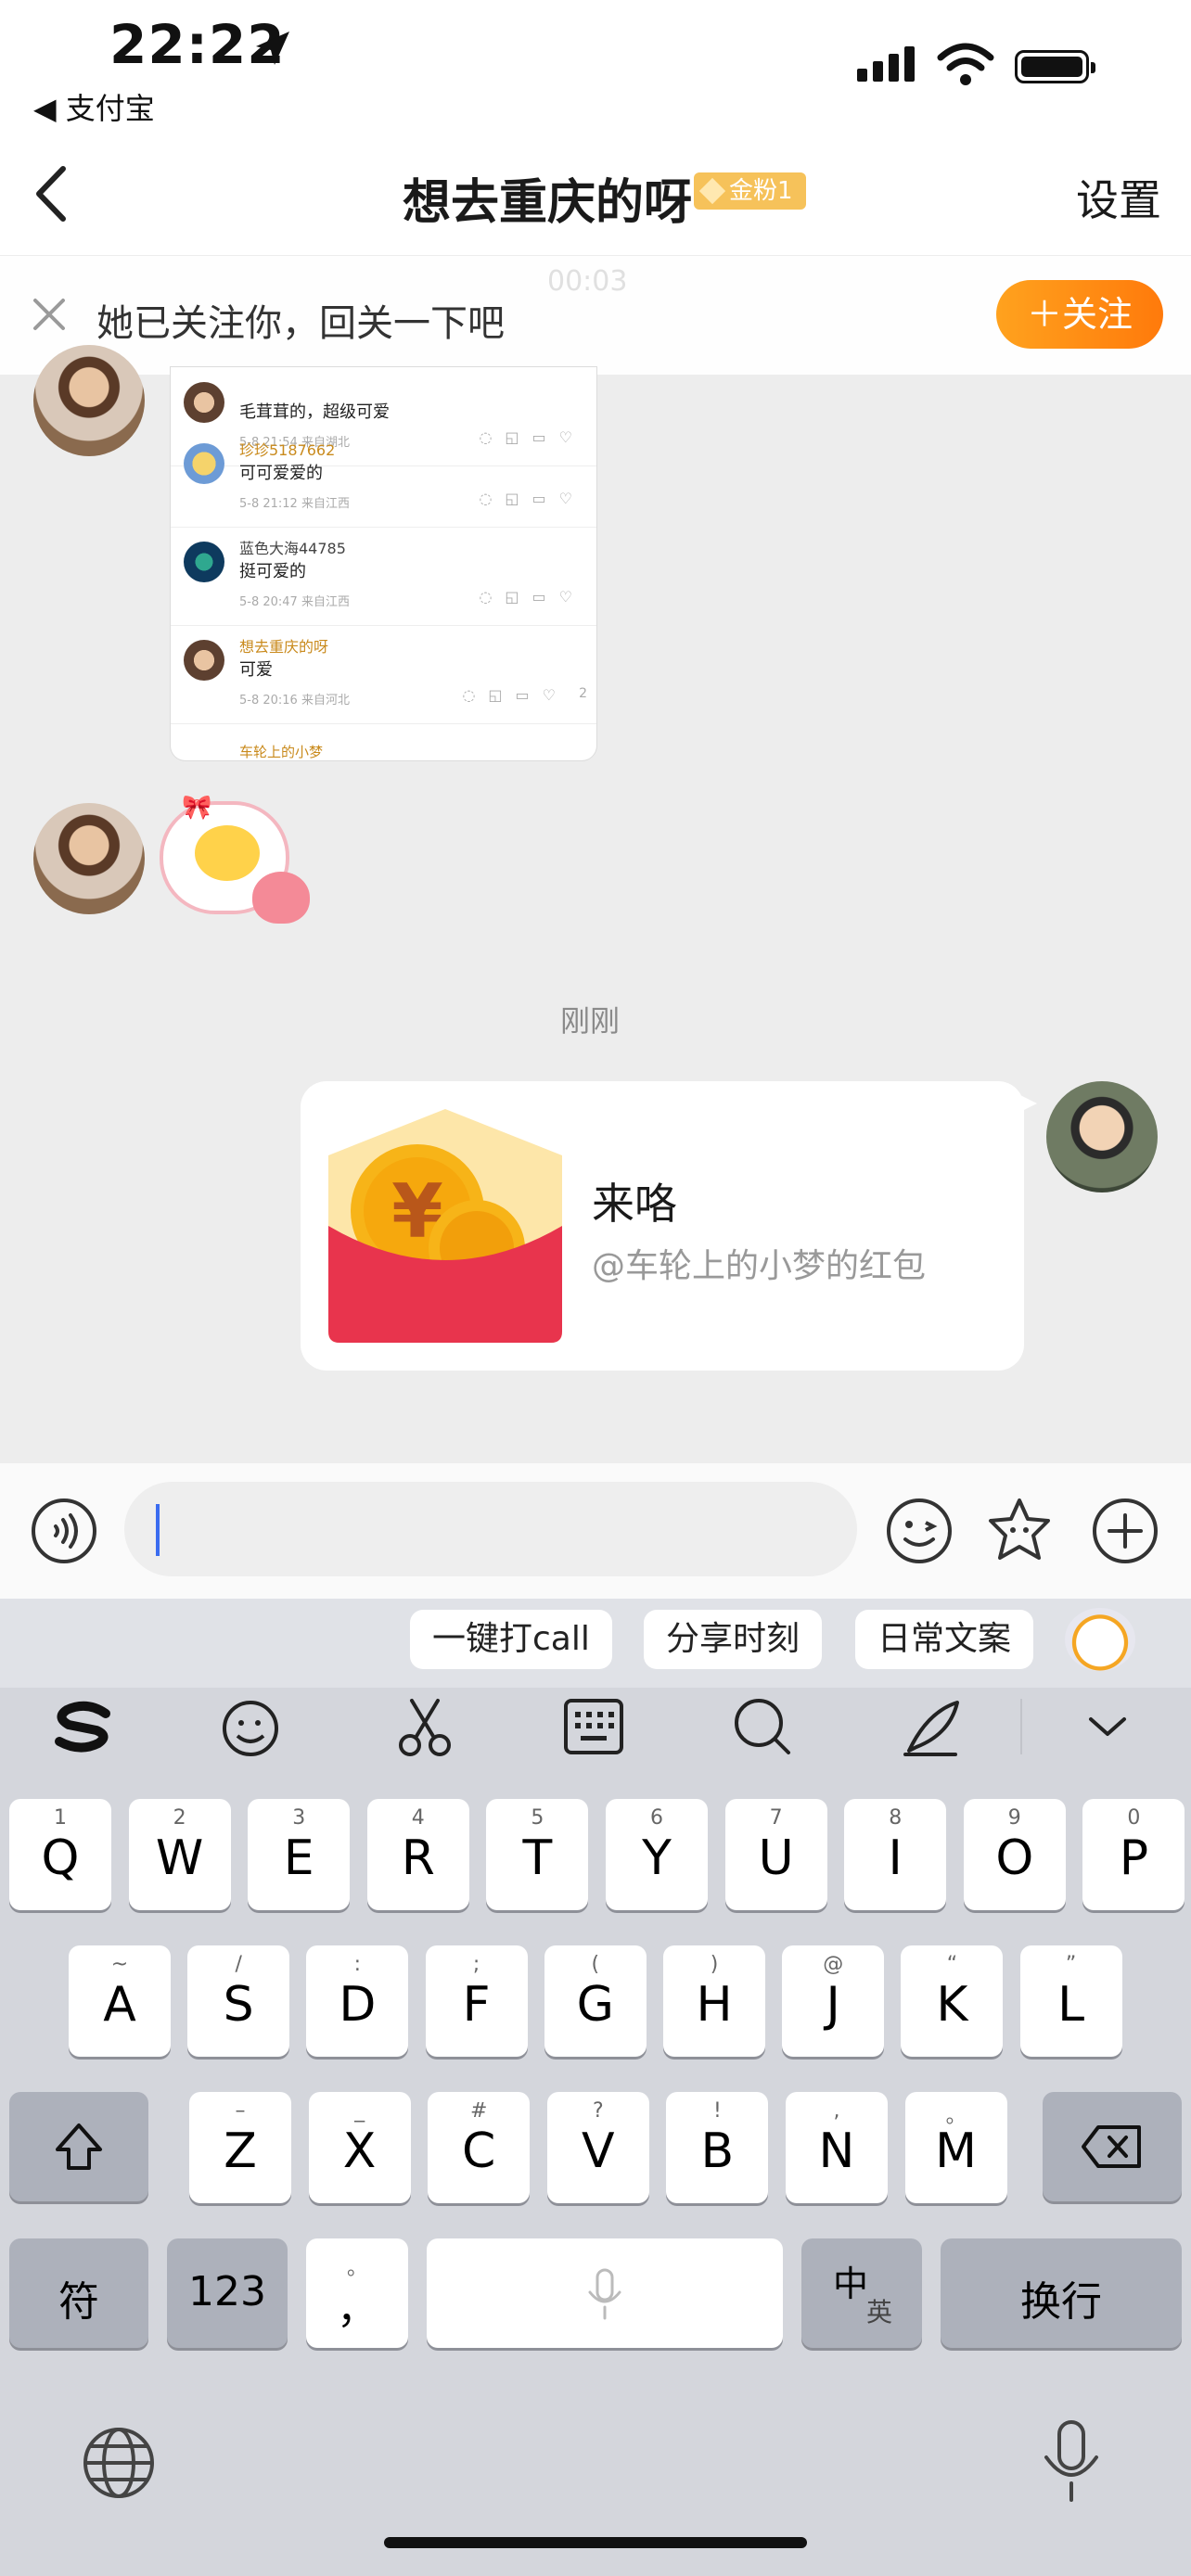  Describe the element at coordinates (158, 1530) in the screenshot. I see `text-caret` at that location.